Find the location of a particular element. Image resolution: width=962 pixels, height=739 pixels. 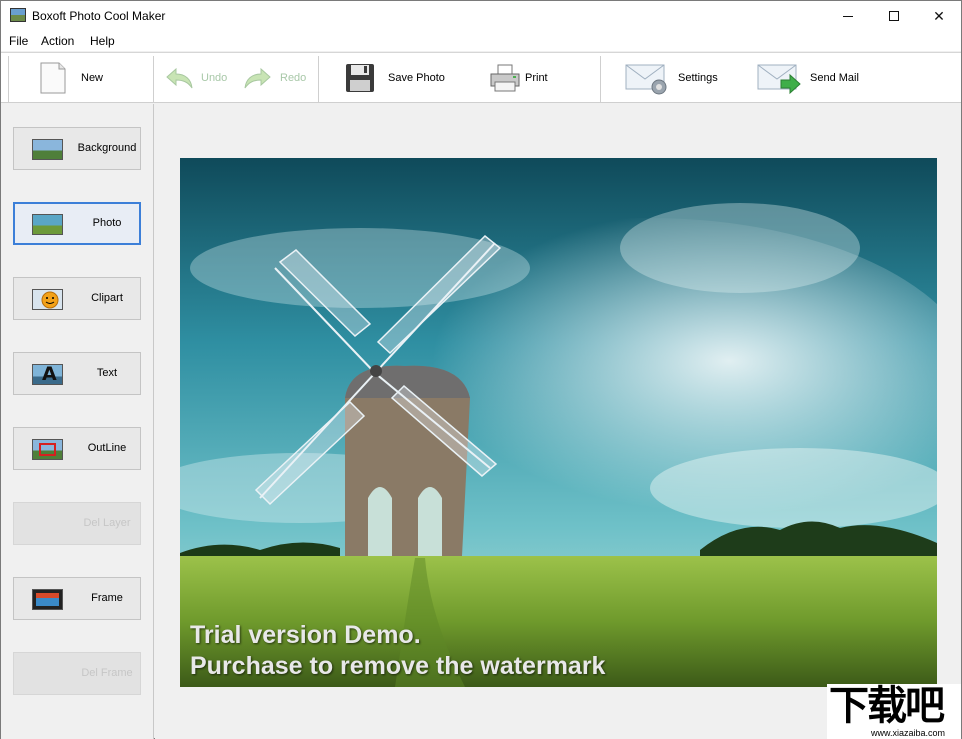

clipart-button: Clipart is located at coordinates (77, 298).